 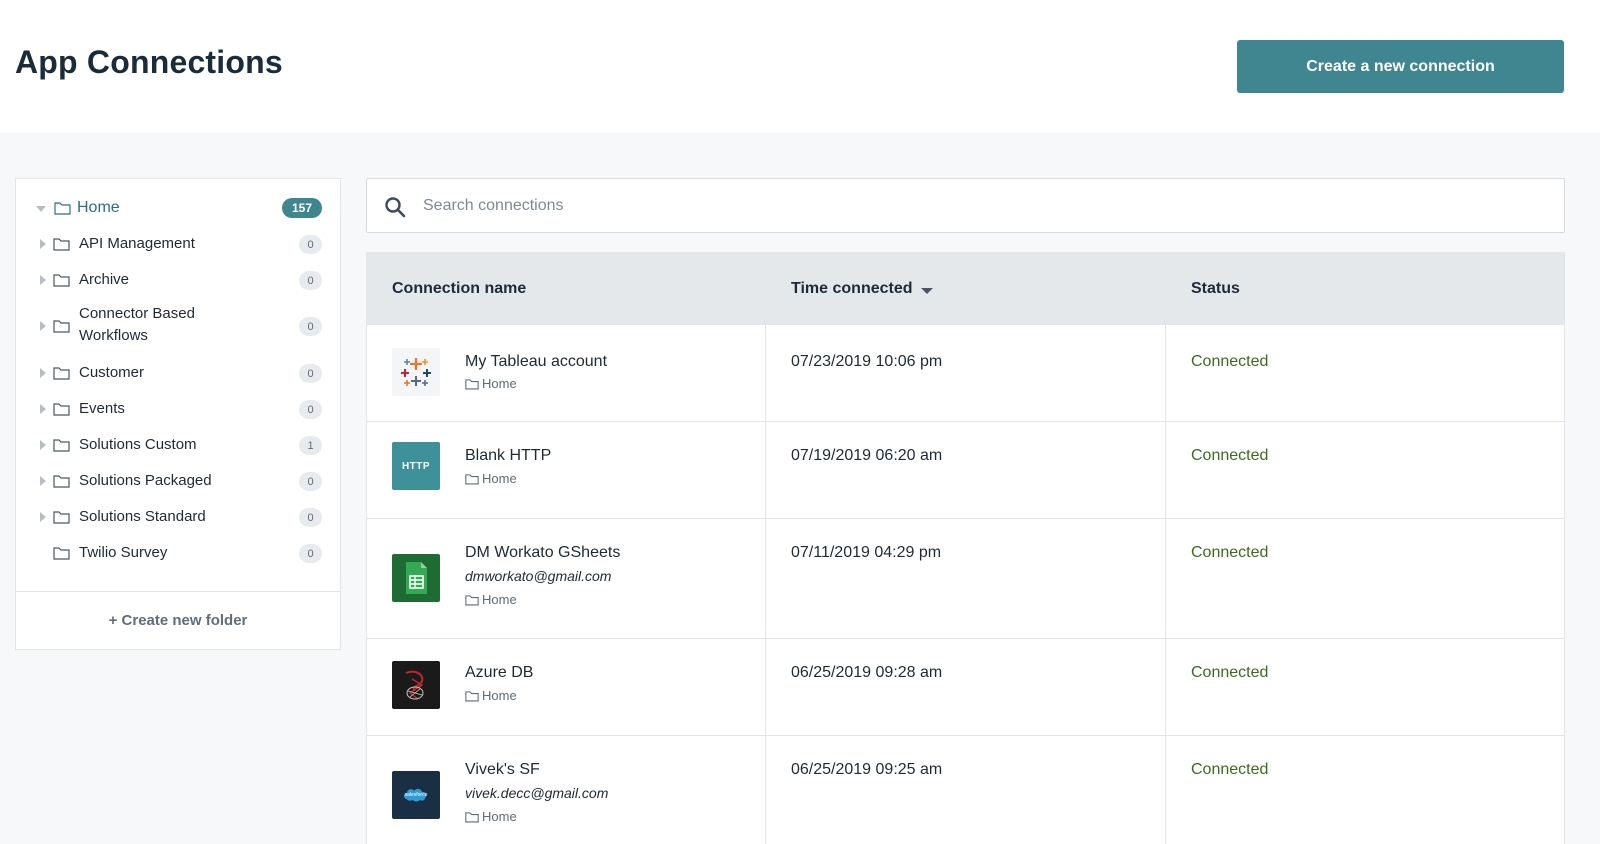 What do you see at coordinates (395, 207) in the screenshot?
I see `search-icon` at bounding box center [395, 207].